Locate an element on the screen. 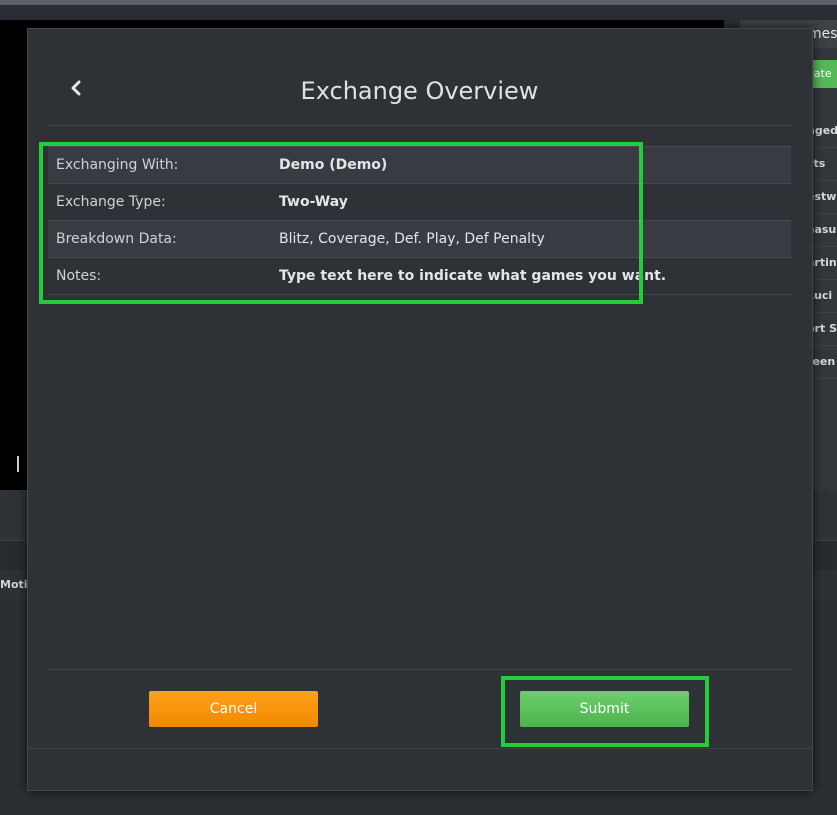  row-value: Blitz, Coverage, Def. Play, Def Penalty is located at coordinates (535, 239).